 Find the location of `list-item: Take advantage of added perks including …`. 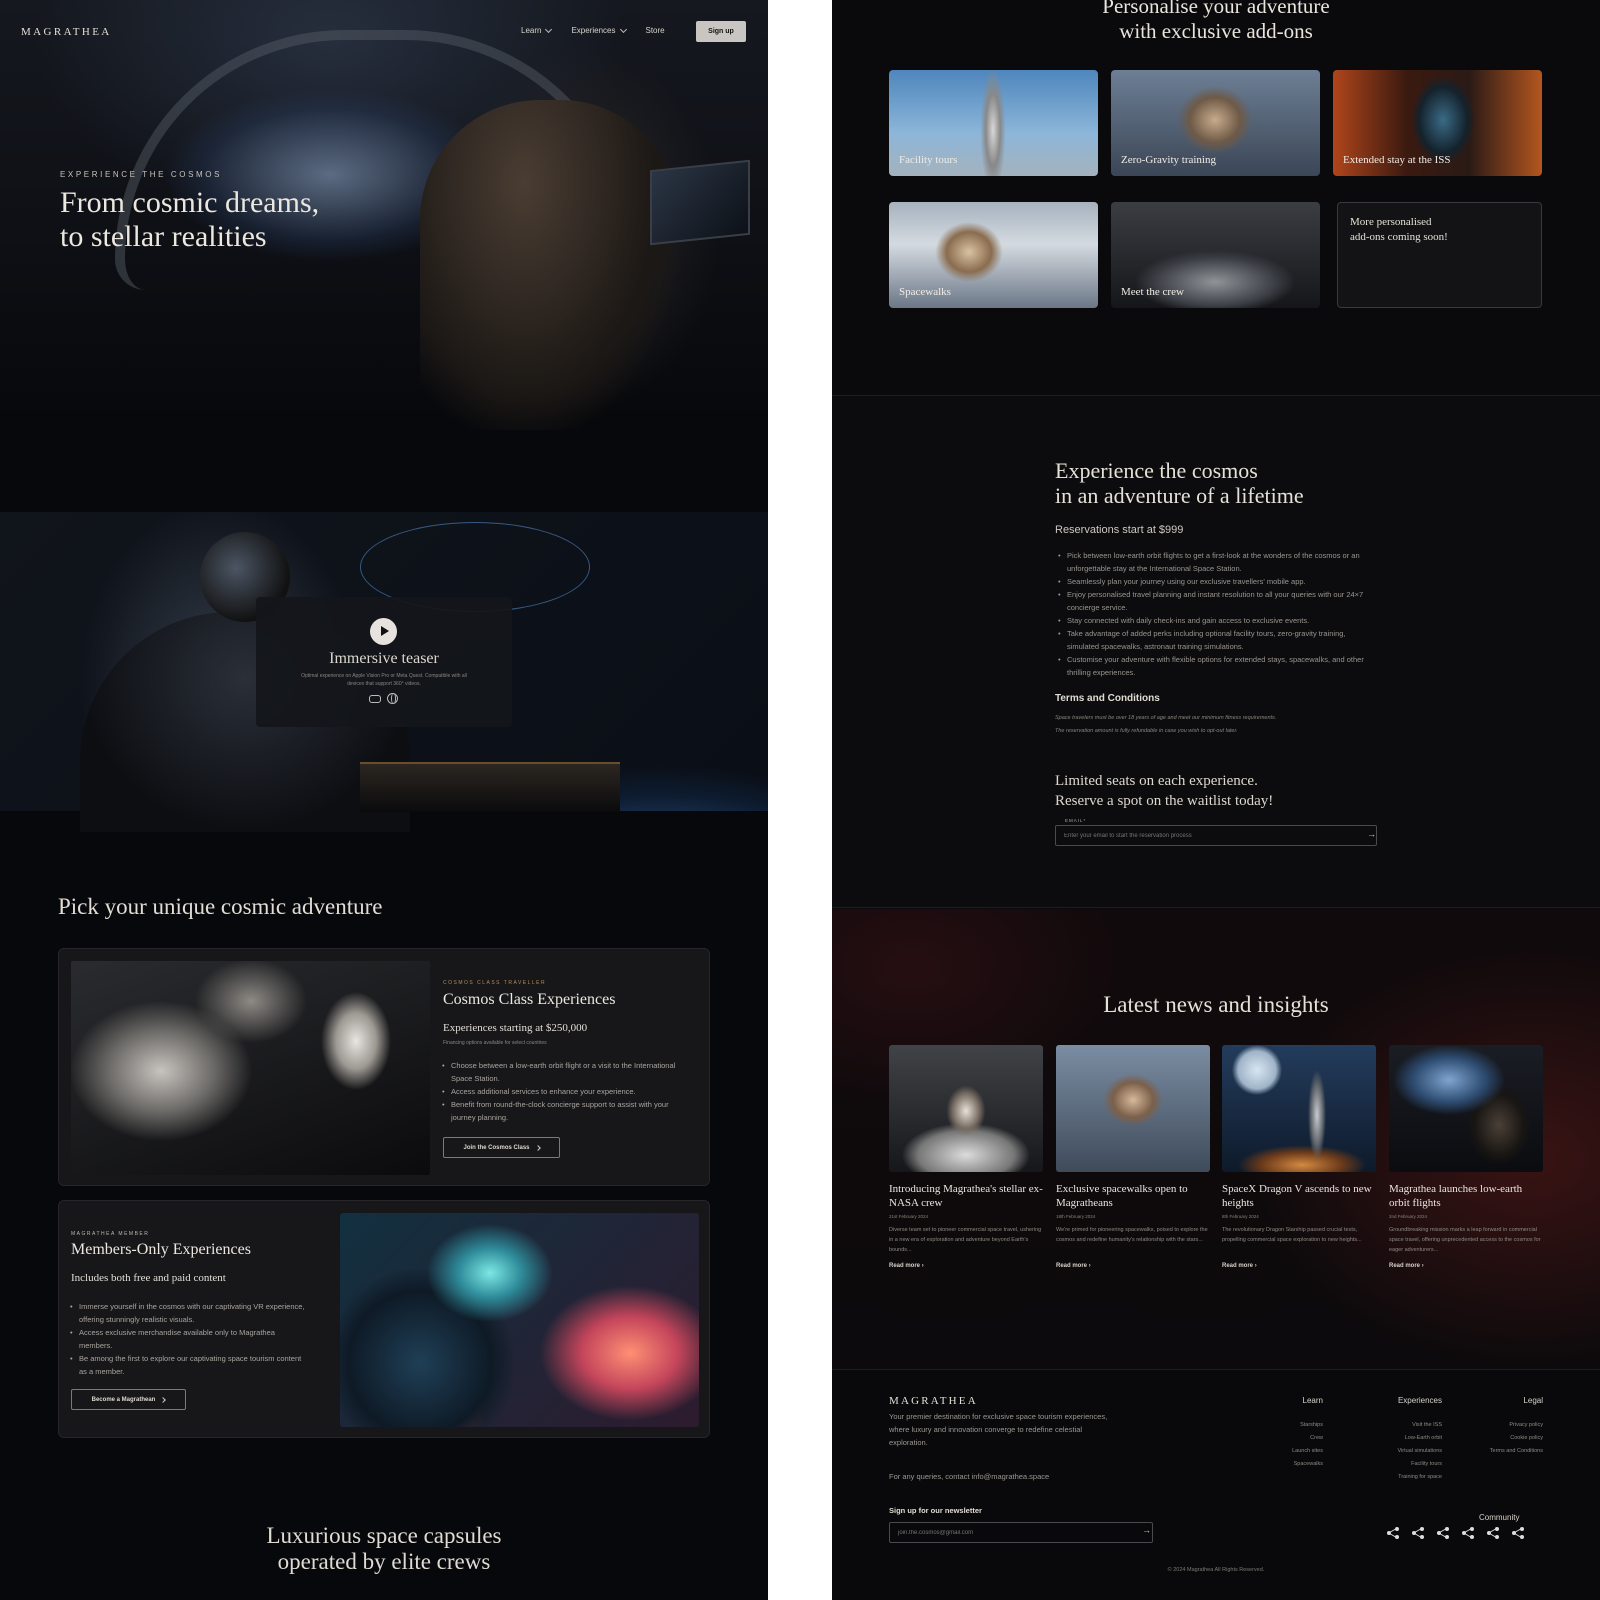

list-item: Take advantage of added perks including … is located at coordinates (1216, 640).